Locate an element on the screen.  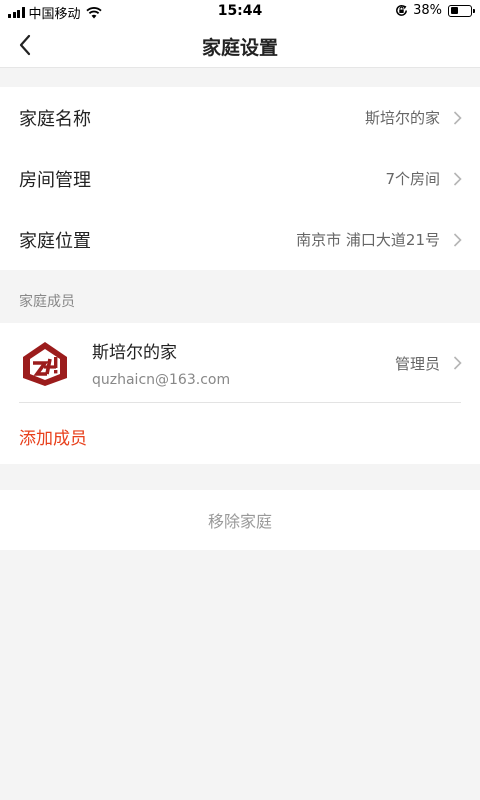
members-section-label: 家庭成员 is located at coordinates (47, 302).